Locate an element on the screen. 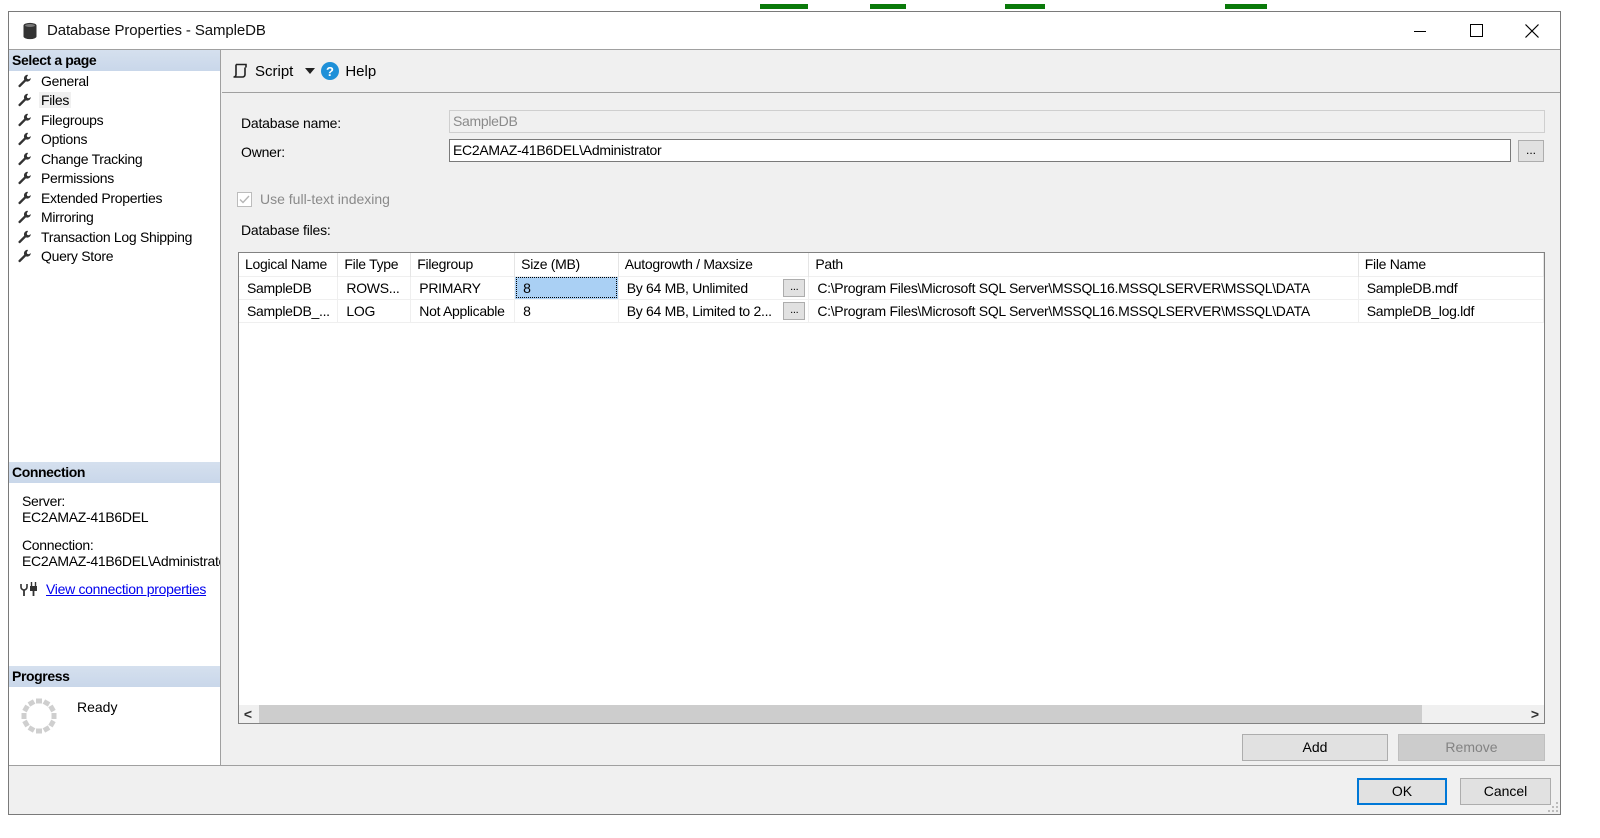  page-item-label: General is located at coordinates (65, 80).